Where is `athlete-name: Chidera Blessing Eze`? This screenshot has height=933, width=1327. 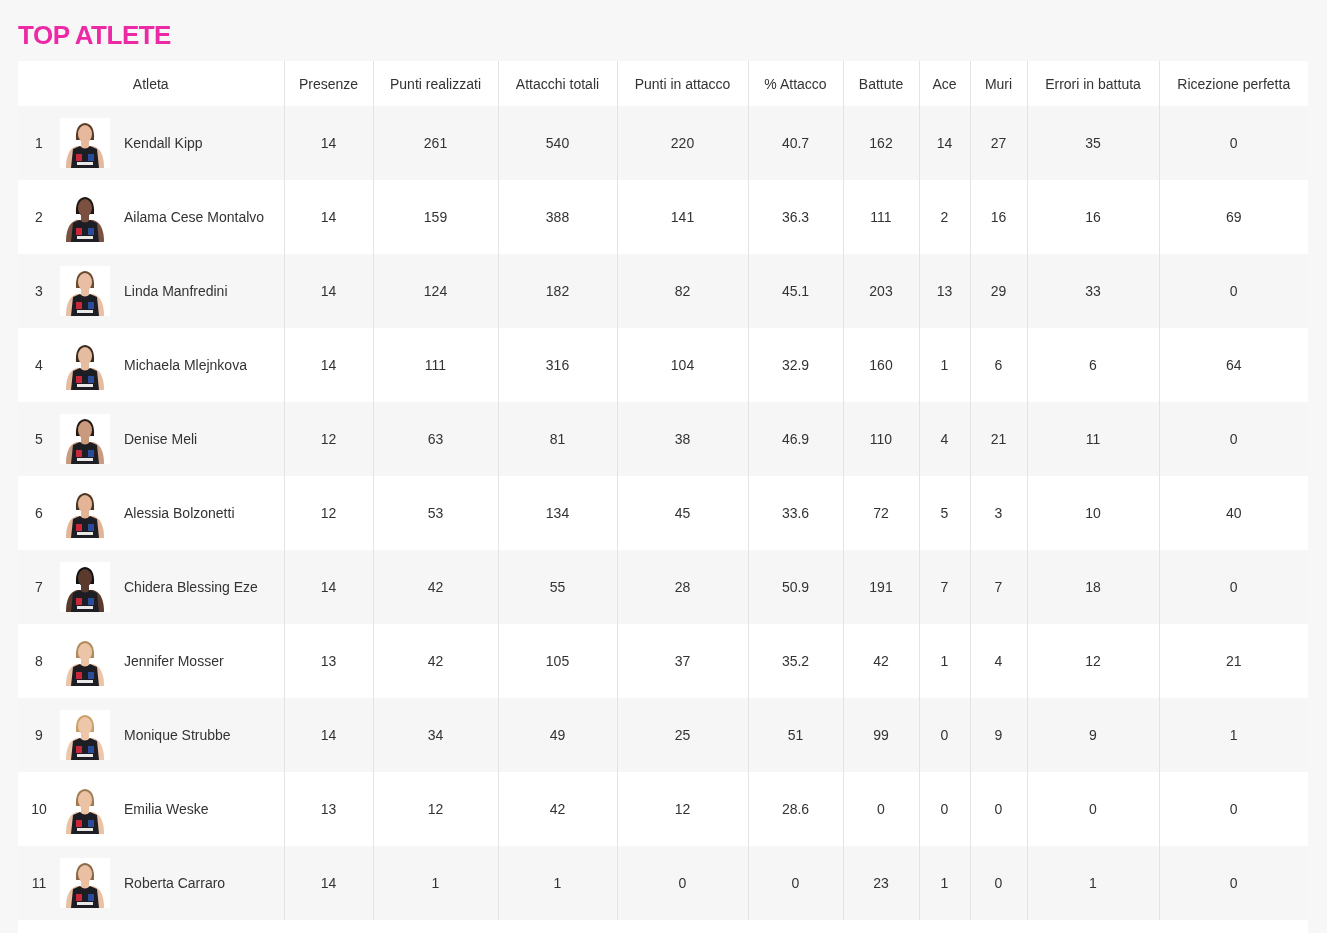
athlete-name: Chidera Blessing Eze is located at coordinates (191, 587).